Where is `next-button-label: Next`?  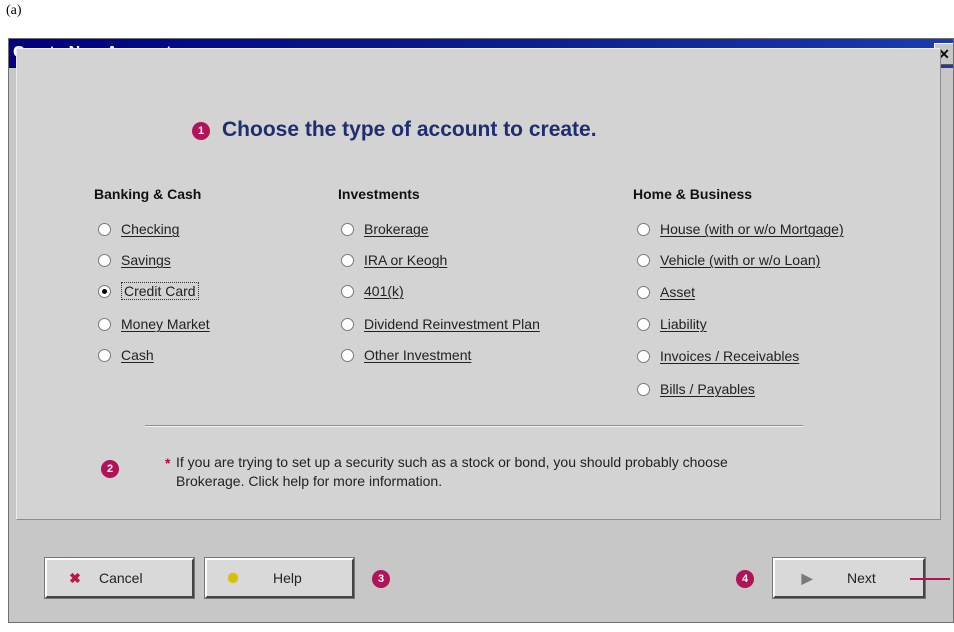
next-button-label: Next is located at coordinates (861, 578).